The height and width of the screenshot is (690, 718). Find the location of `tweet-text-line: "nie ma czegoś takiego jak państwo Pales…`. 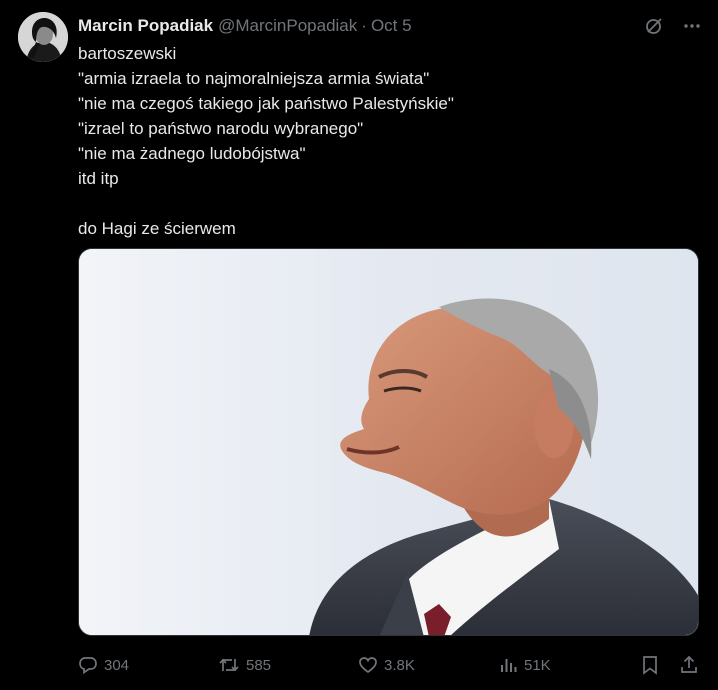

tweet-text-line: "nie ma czegoś takiego jak państwo Pales… is located at coordinates (266, 103).